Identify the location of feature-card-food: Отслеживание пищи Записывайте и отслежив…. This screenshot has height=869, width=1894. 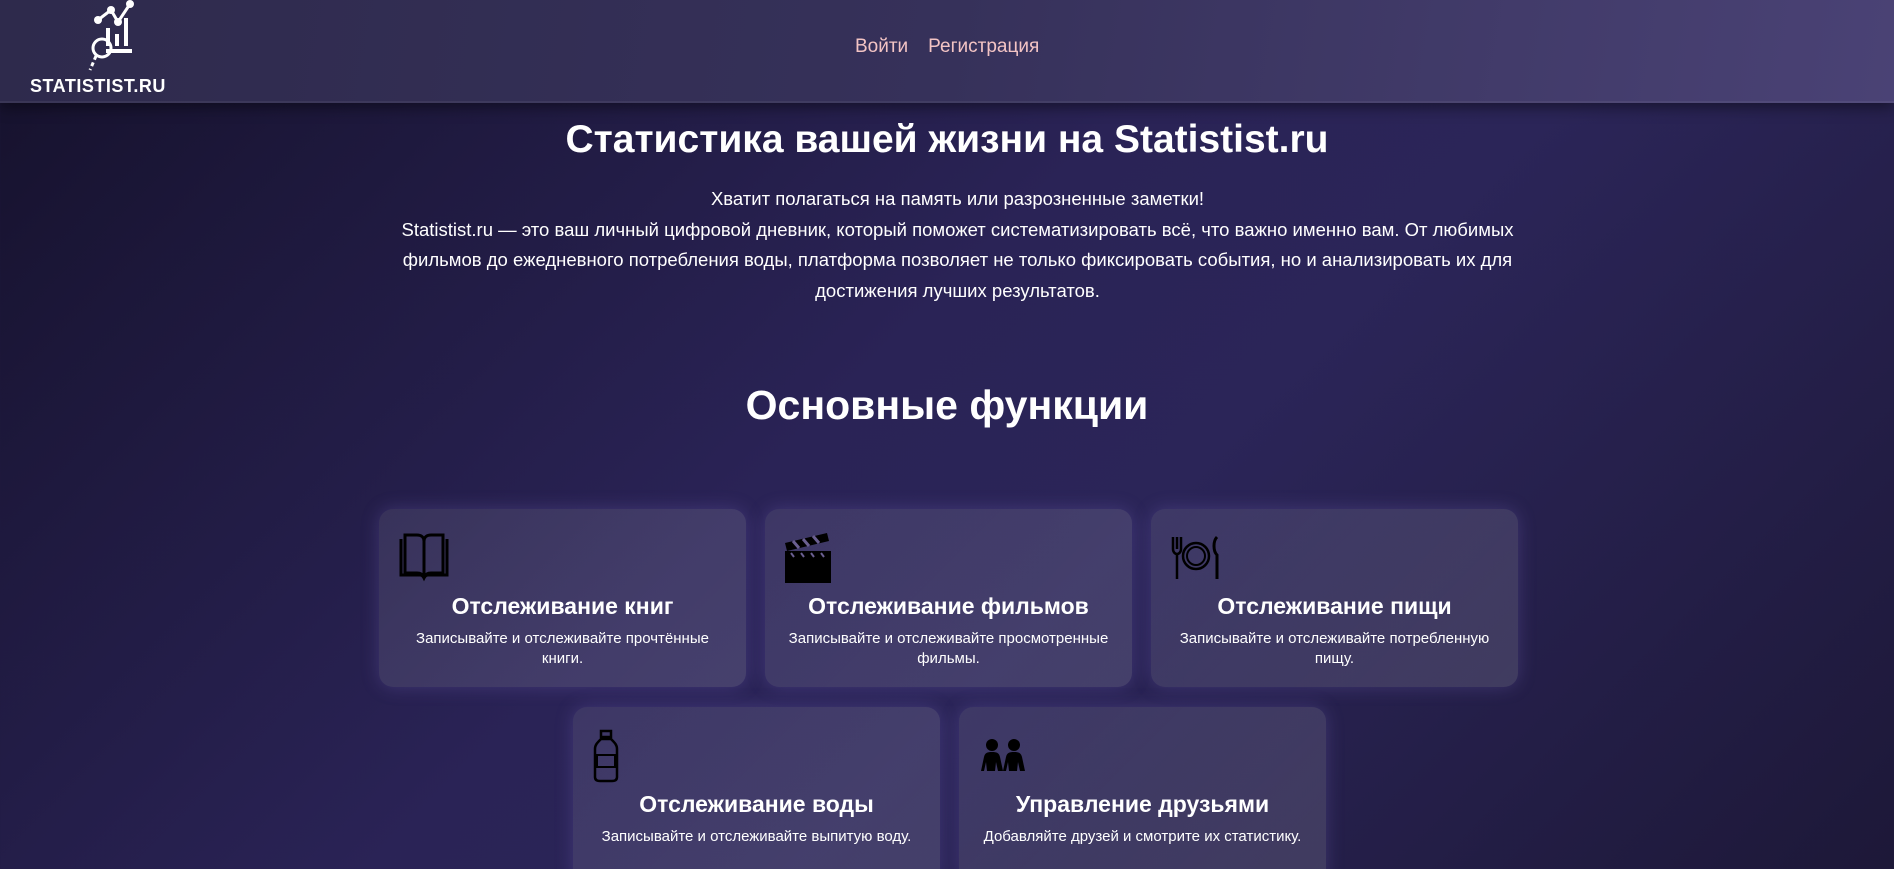
(1334, 598).